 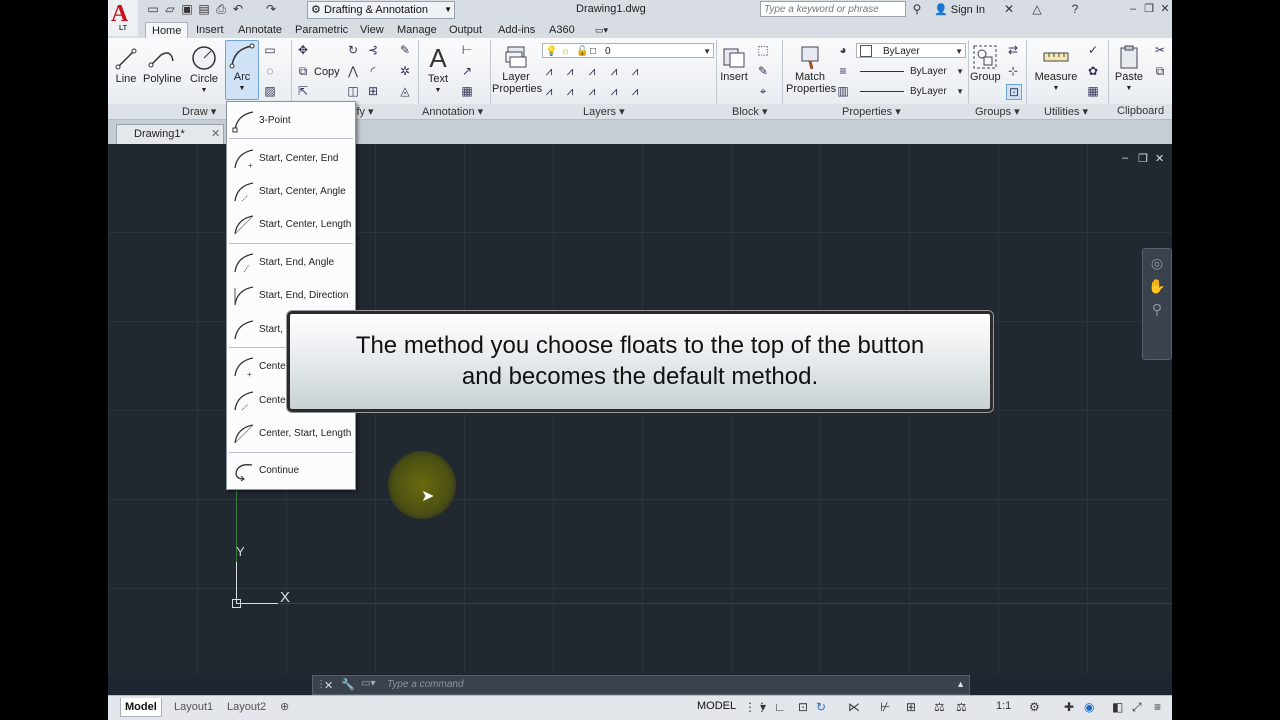 What do you see at coordinates (961, 707) in the screenshot?
I see `auto-scale-icon: ⚖` at bounding box center [961, 707].